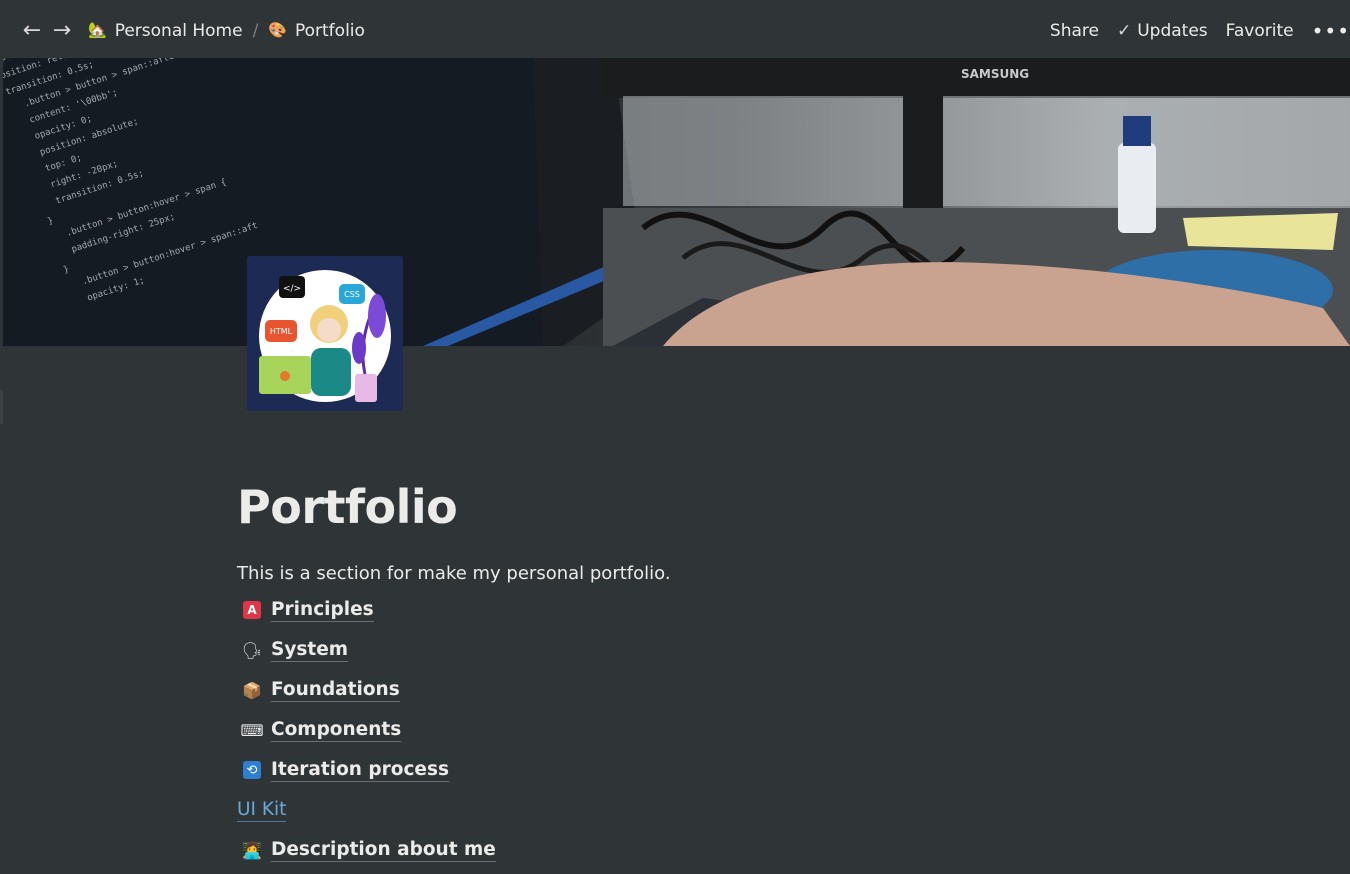 The image size is (1350, 874). I want to click on updates-label: Updates, so click(1172, 30).